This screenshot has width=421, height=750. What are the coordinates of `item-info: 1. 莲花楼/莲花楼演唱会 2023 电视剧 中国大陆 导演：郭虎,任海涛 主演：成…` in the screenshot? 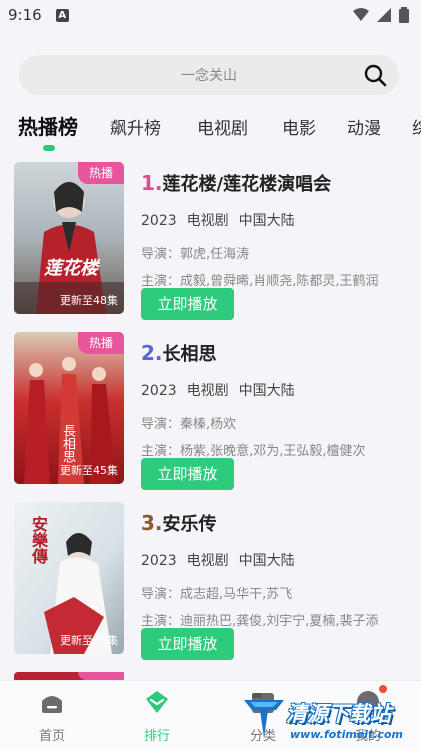 It's located at (276, 245).